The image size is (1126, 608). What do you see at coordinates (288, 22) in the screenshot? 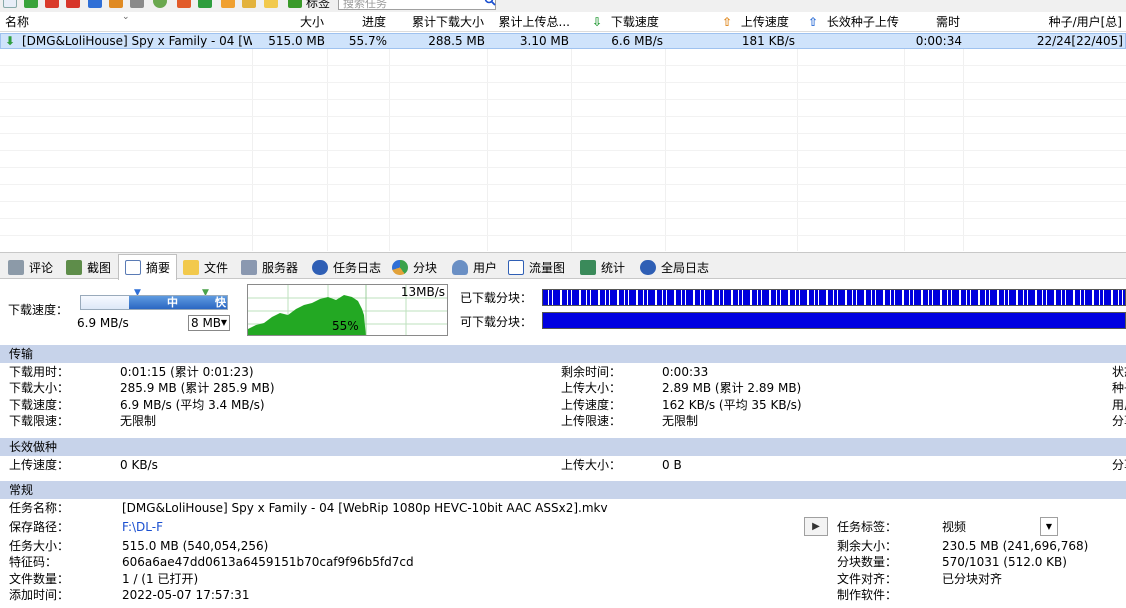
I see `column-size: 大小` at bounding box center [288, 22].